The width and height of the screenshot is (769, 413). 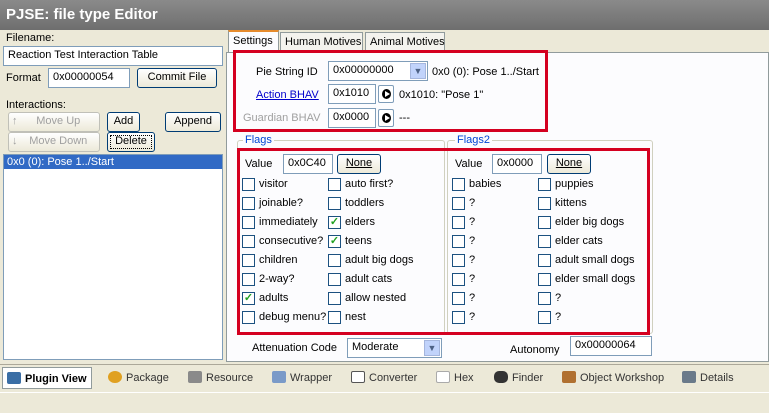 I want to click on flags-none-label: None, so click(x=359, y=163).